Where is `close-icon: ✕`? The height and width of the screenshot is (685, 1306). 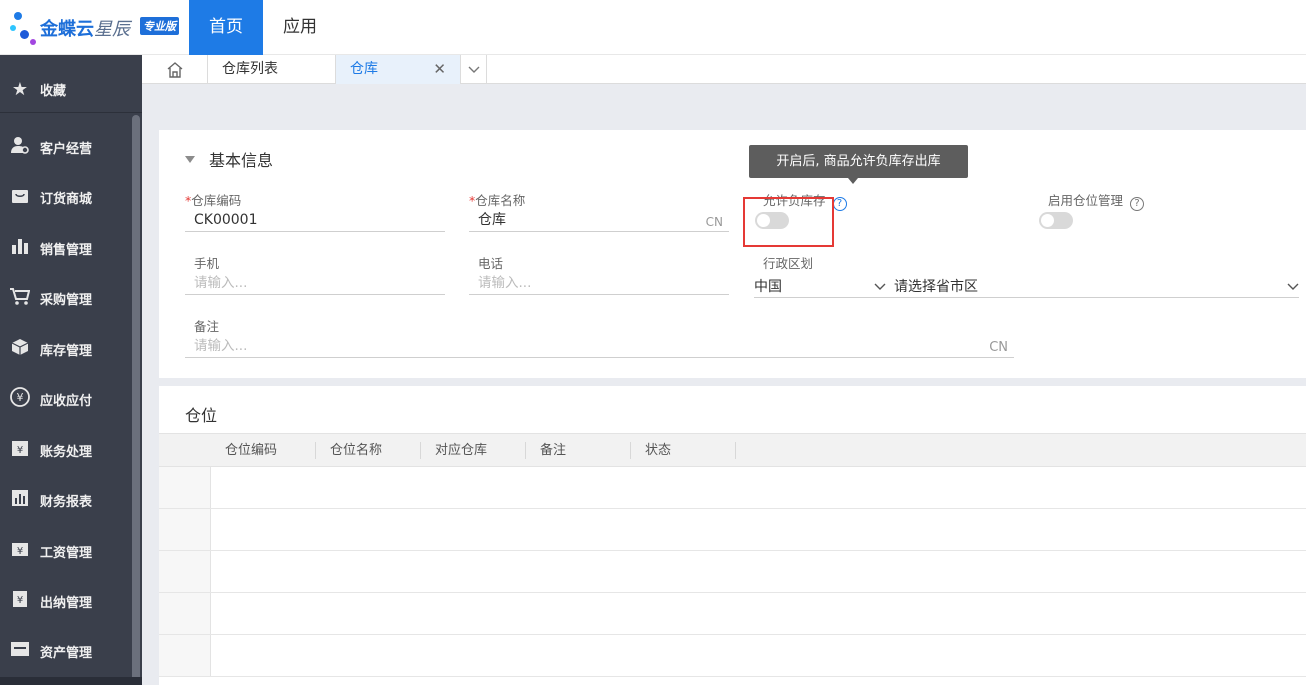 close-icon: ✕ is located at coordinates (439, 69).